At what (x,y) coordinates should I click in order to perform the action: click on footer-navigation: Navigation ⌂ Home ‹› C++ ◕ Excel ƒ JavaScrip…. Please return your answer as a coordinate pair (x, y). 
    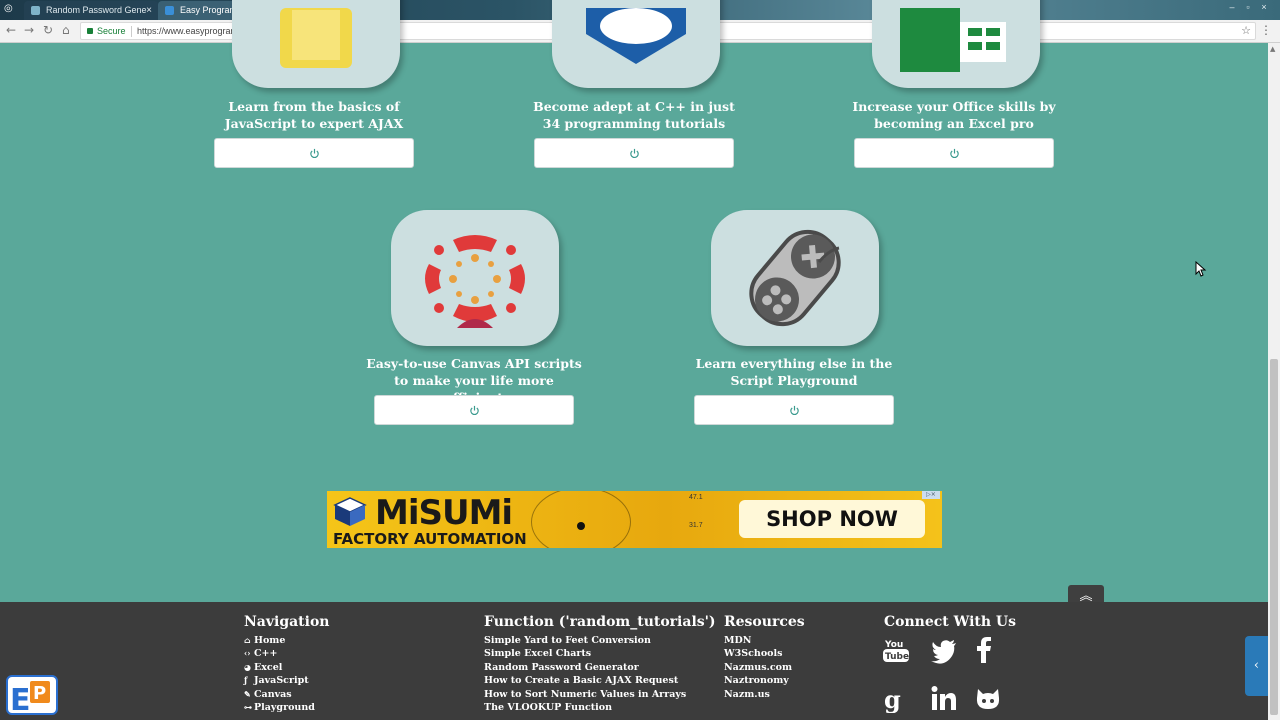
    Looking at the image, I should click on (286, 664).